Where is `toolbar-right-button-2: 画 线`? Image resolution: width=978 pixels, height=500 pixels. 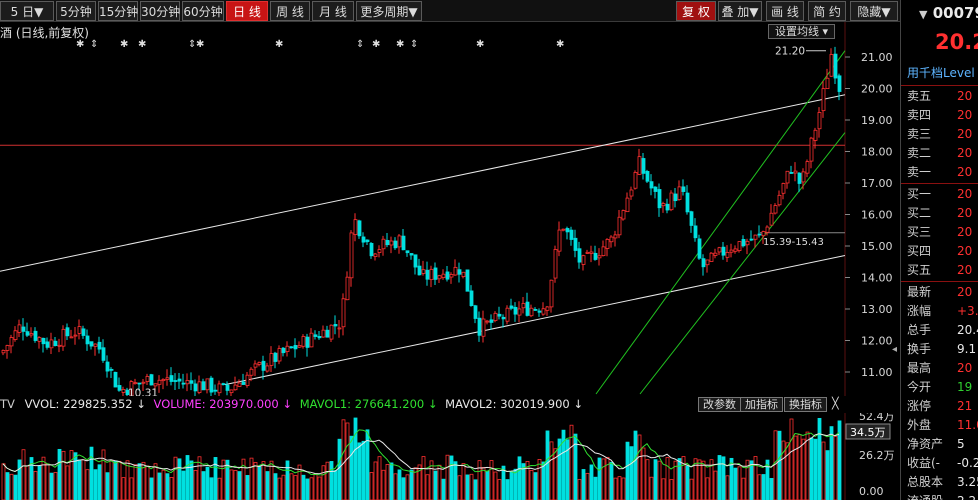 toolbar-right-button-2: 画 线 is located at coordinates (785, 11).